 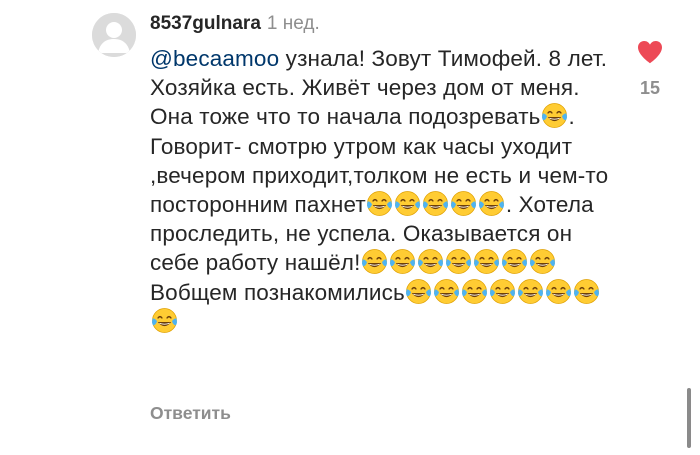 I want to click on avatar, so click(x=114, y=35).